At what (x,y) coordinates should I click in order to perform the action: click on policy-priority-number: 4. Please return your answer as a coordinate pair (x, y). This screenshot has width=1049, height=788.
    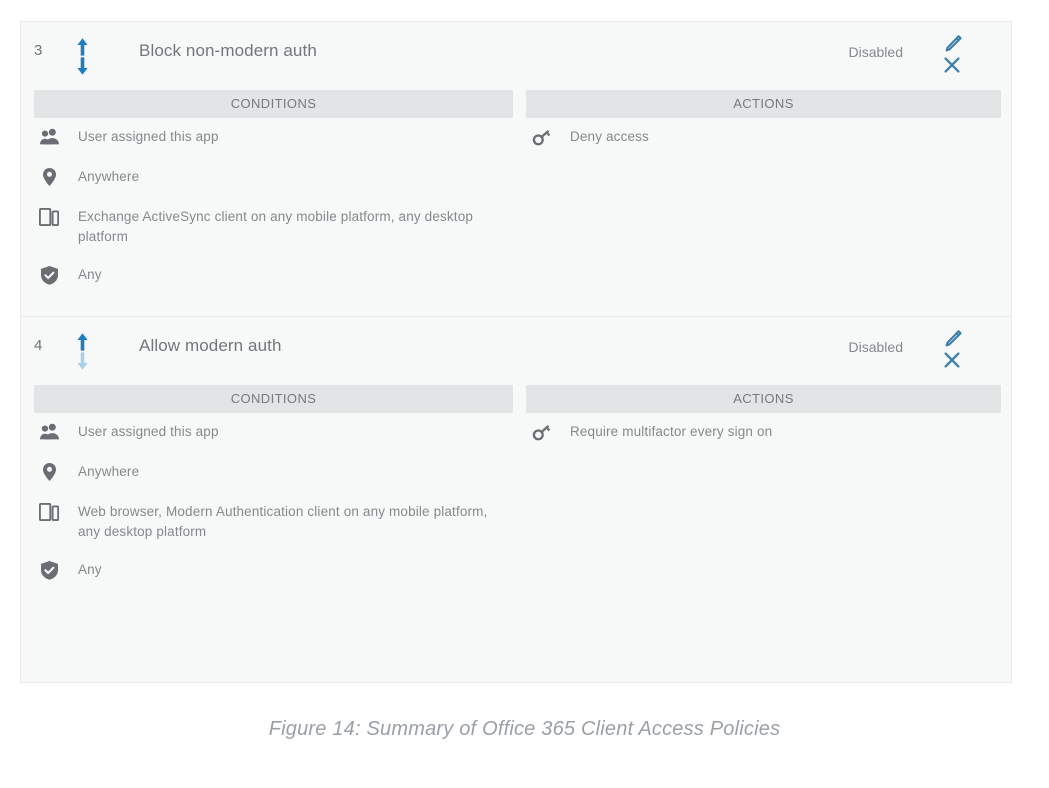
    Looking at the image, I should click on (38, 345).